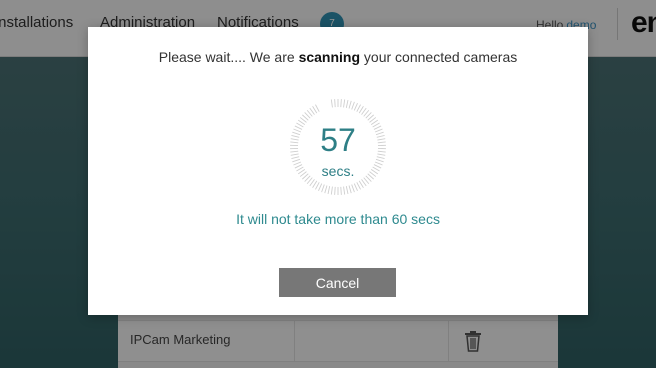 Image resolution: width=656 pixels, height=368 pixels. I want to click on title-prefix: Please wait.... We are, so click(226, 57).